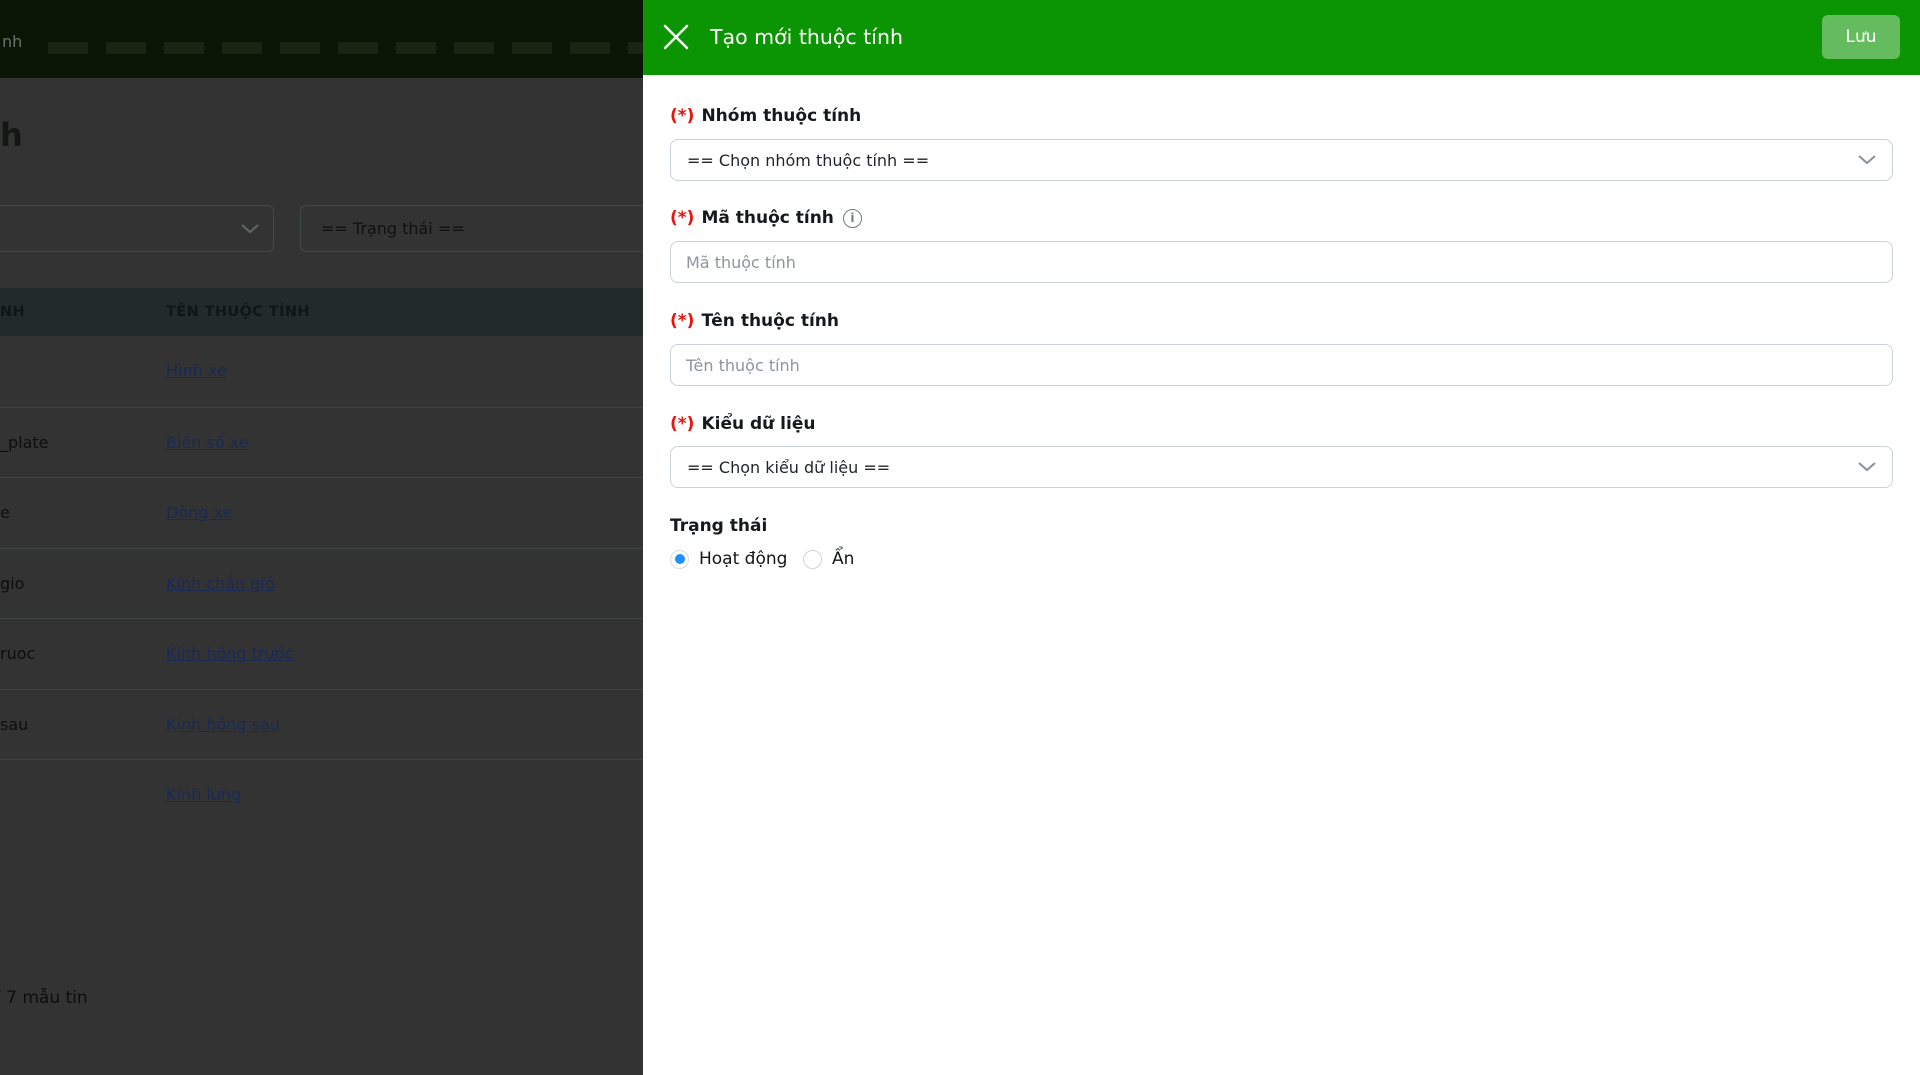 The width and height of the screenshot is (1920, 1075). Describe the element at coordinates (196, 370) in the screenshot. I see `attribute-name-link: Hình xe` at that location.